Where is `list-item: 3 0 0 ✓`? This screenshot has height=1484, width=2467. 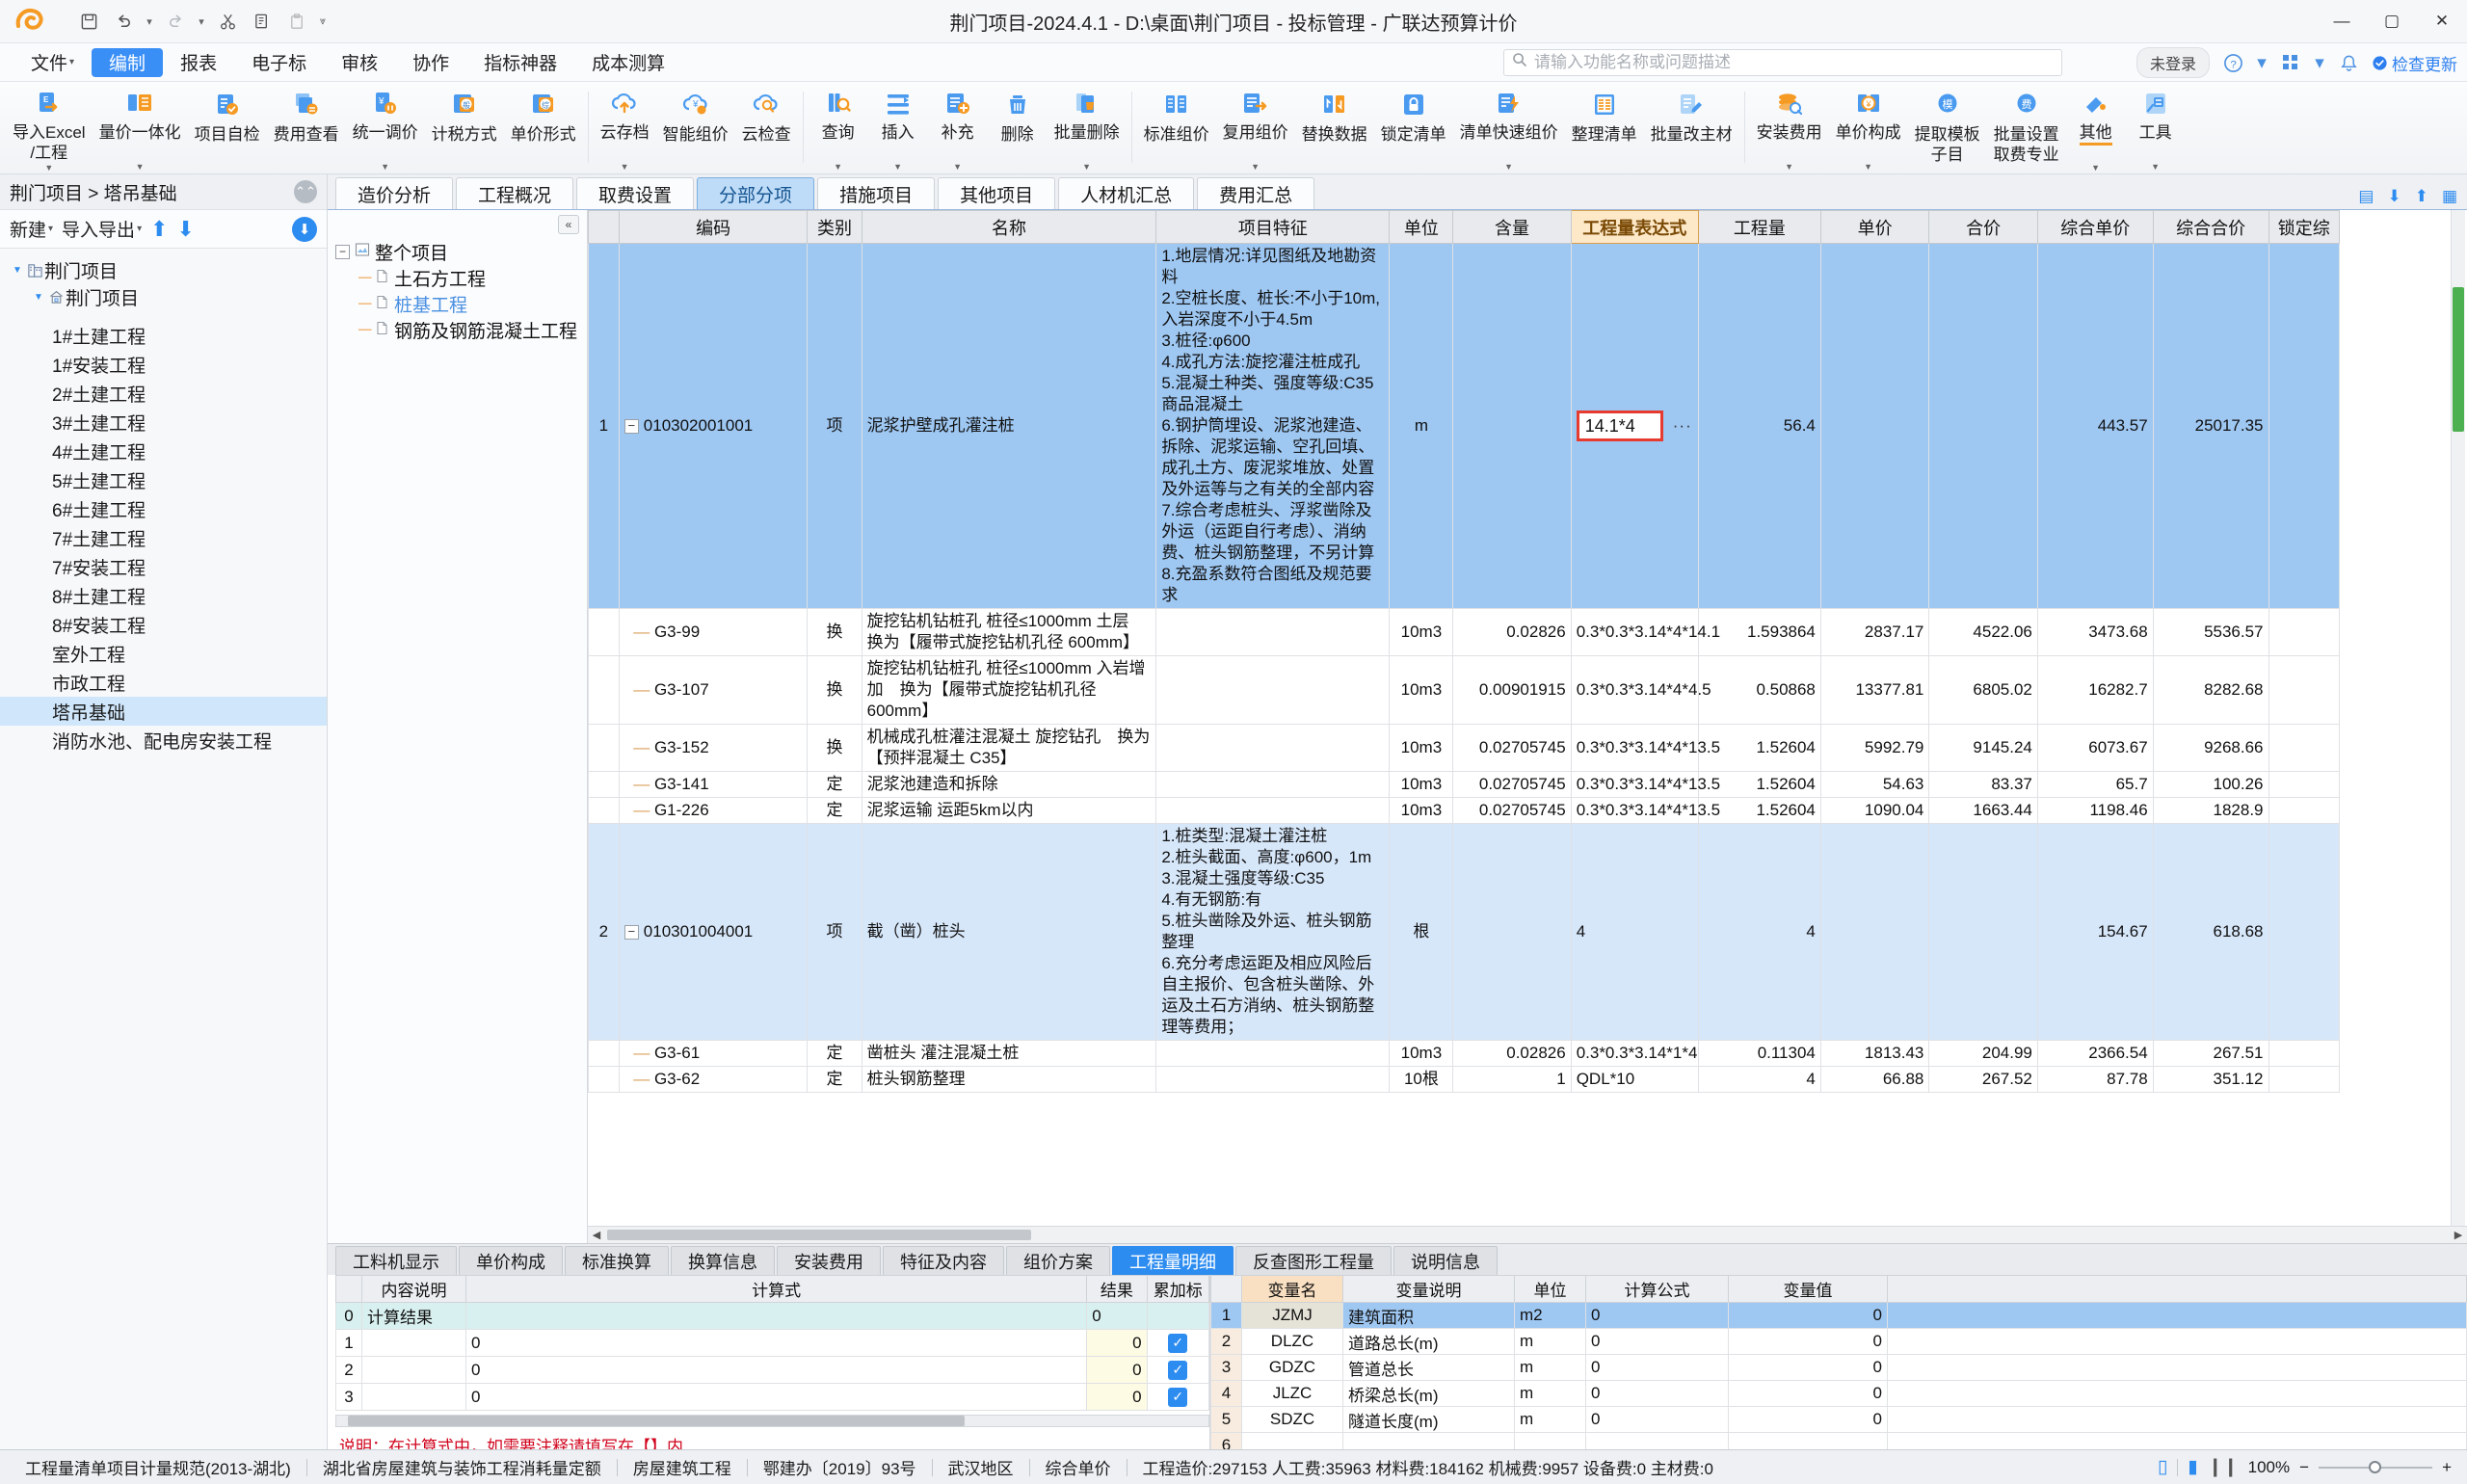
list-item: 3 0 0 ✓ is located at coordinates (772, 1397).